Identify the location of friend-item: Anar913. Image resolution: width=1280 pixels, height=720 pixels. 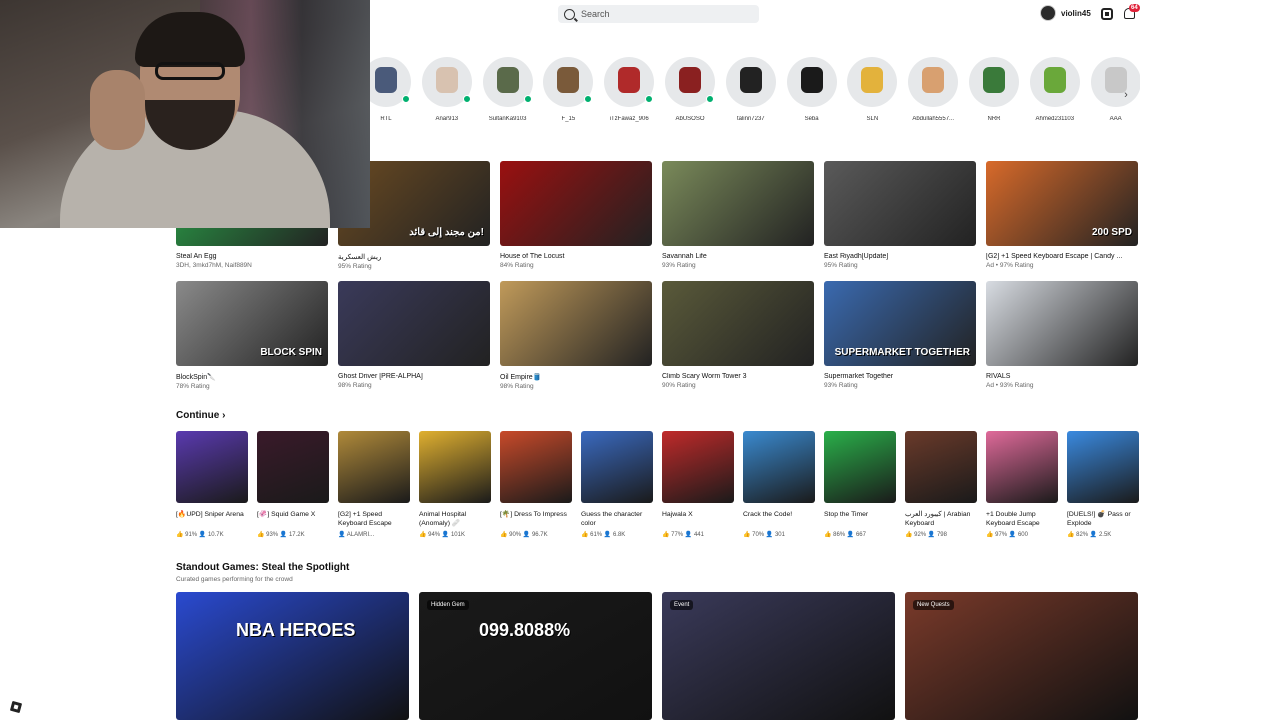
(447, 89).